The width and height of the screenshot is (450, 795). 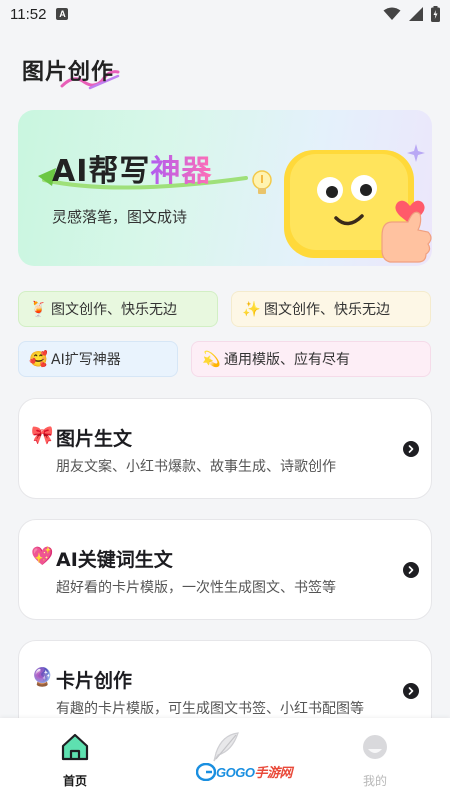 What do you see at coordinates (42, 556) in the screenshot?
I see `sparkling-heart-icon: 💖` at bounding box center [42, 556].